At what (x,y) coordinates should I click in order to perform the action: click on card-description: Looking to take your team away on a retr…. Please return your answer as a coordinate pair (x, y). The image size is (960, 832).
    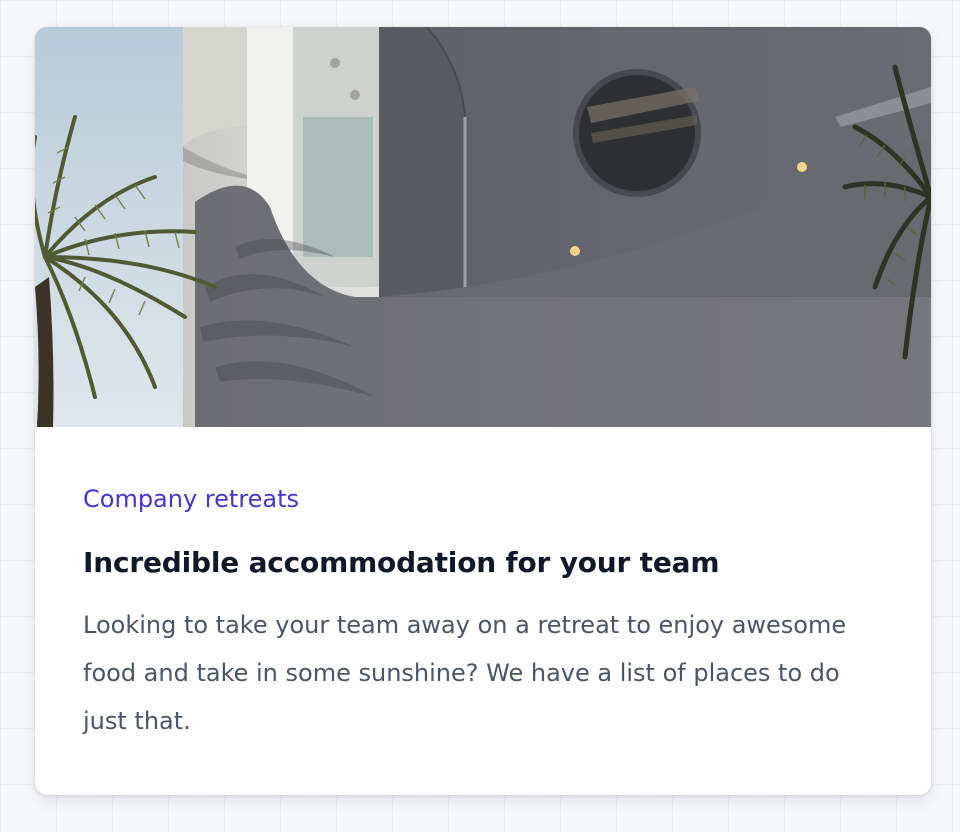
    Looking at the image, I should click on (465, 673).